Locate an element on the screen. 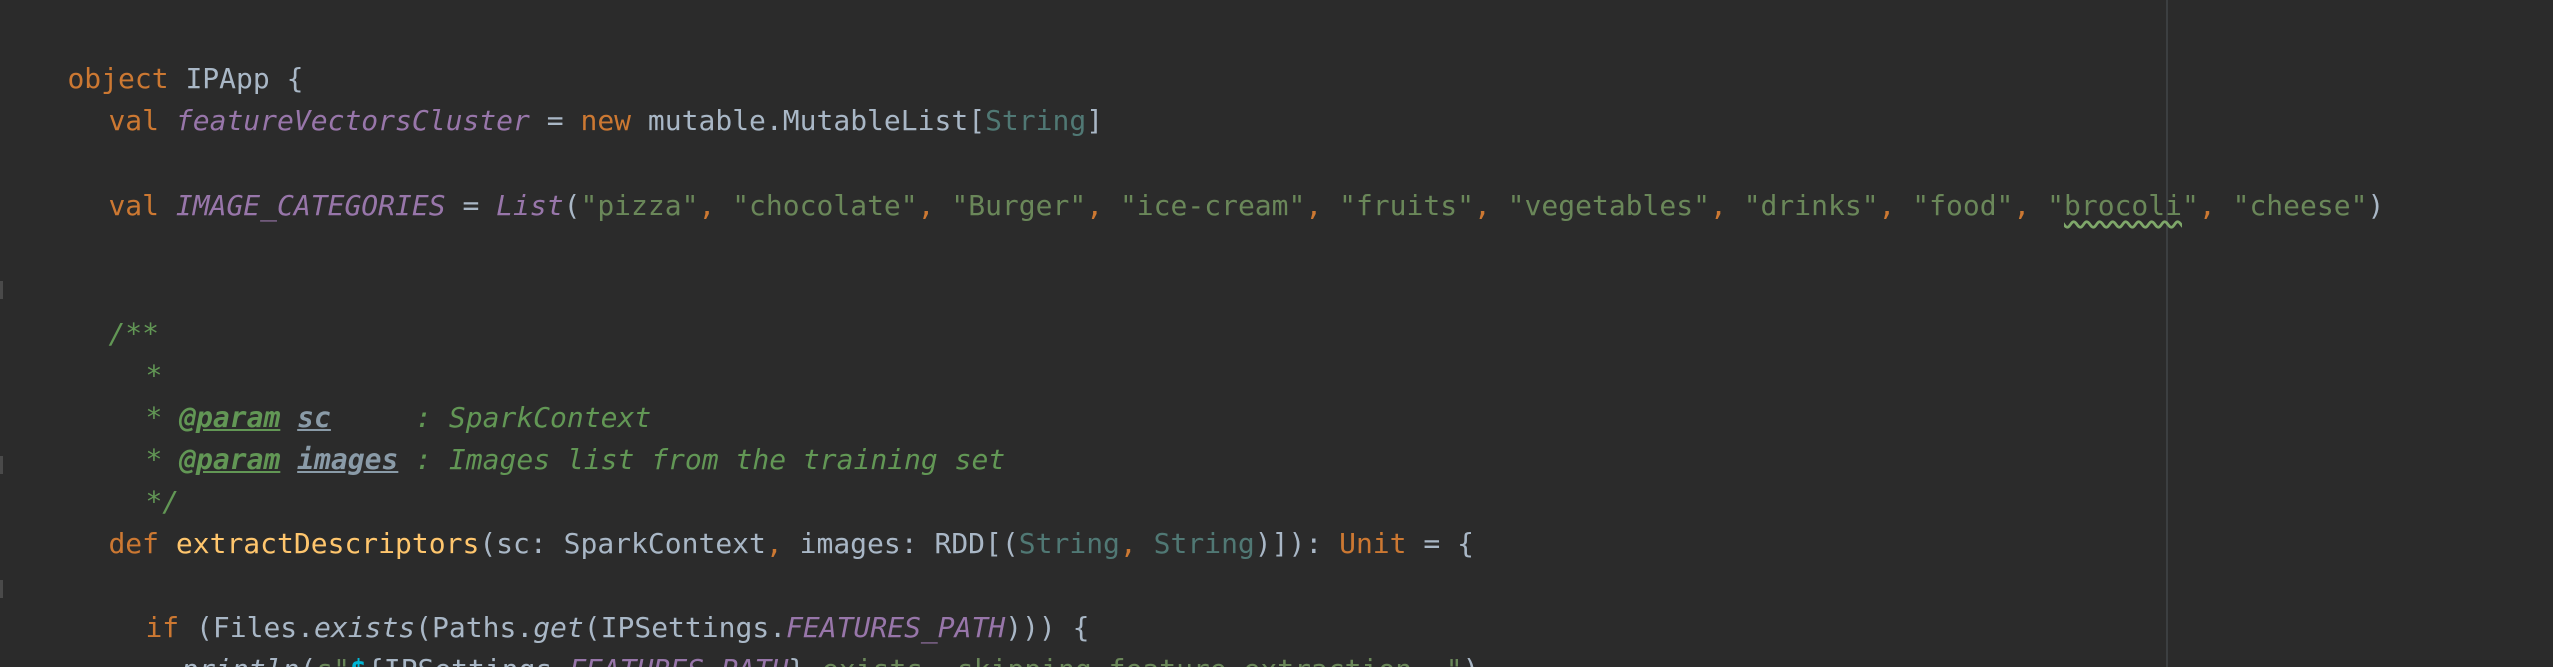  string-literal: "cheese" is located at coordinates (2300, 205).